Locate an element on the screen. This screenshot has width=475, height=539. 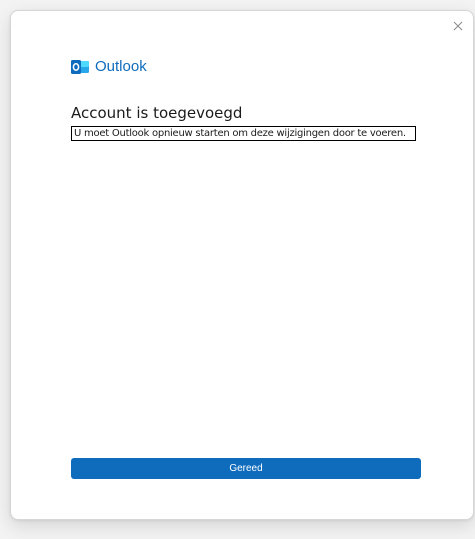
brand-header: Outlook is located at coordinates (109, 67).